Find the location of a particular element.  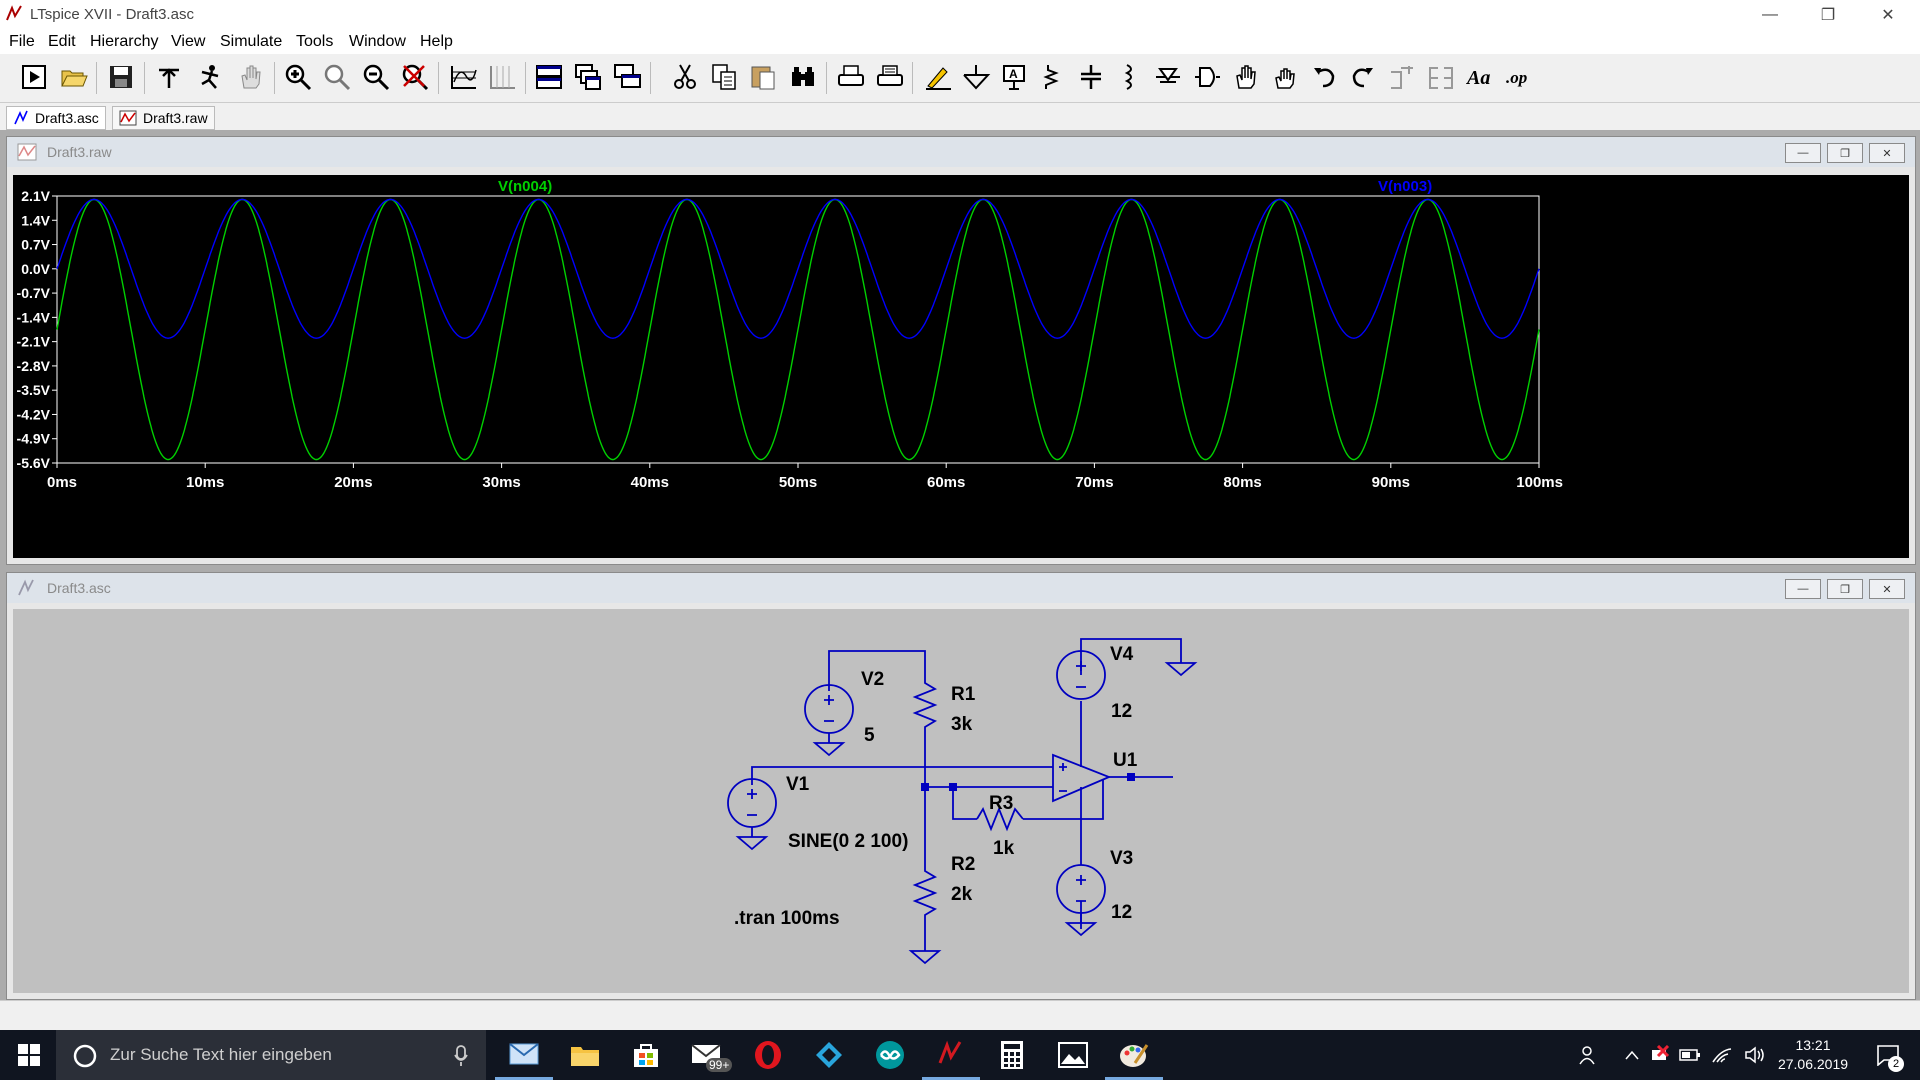

taskbar-opera is located at coordinates (768, 1055).